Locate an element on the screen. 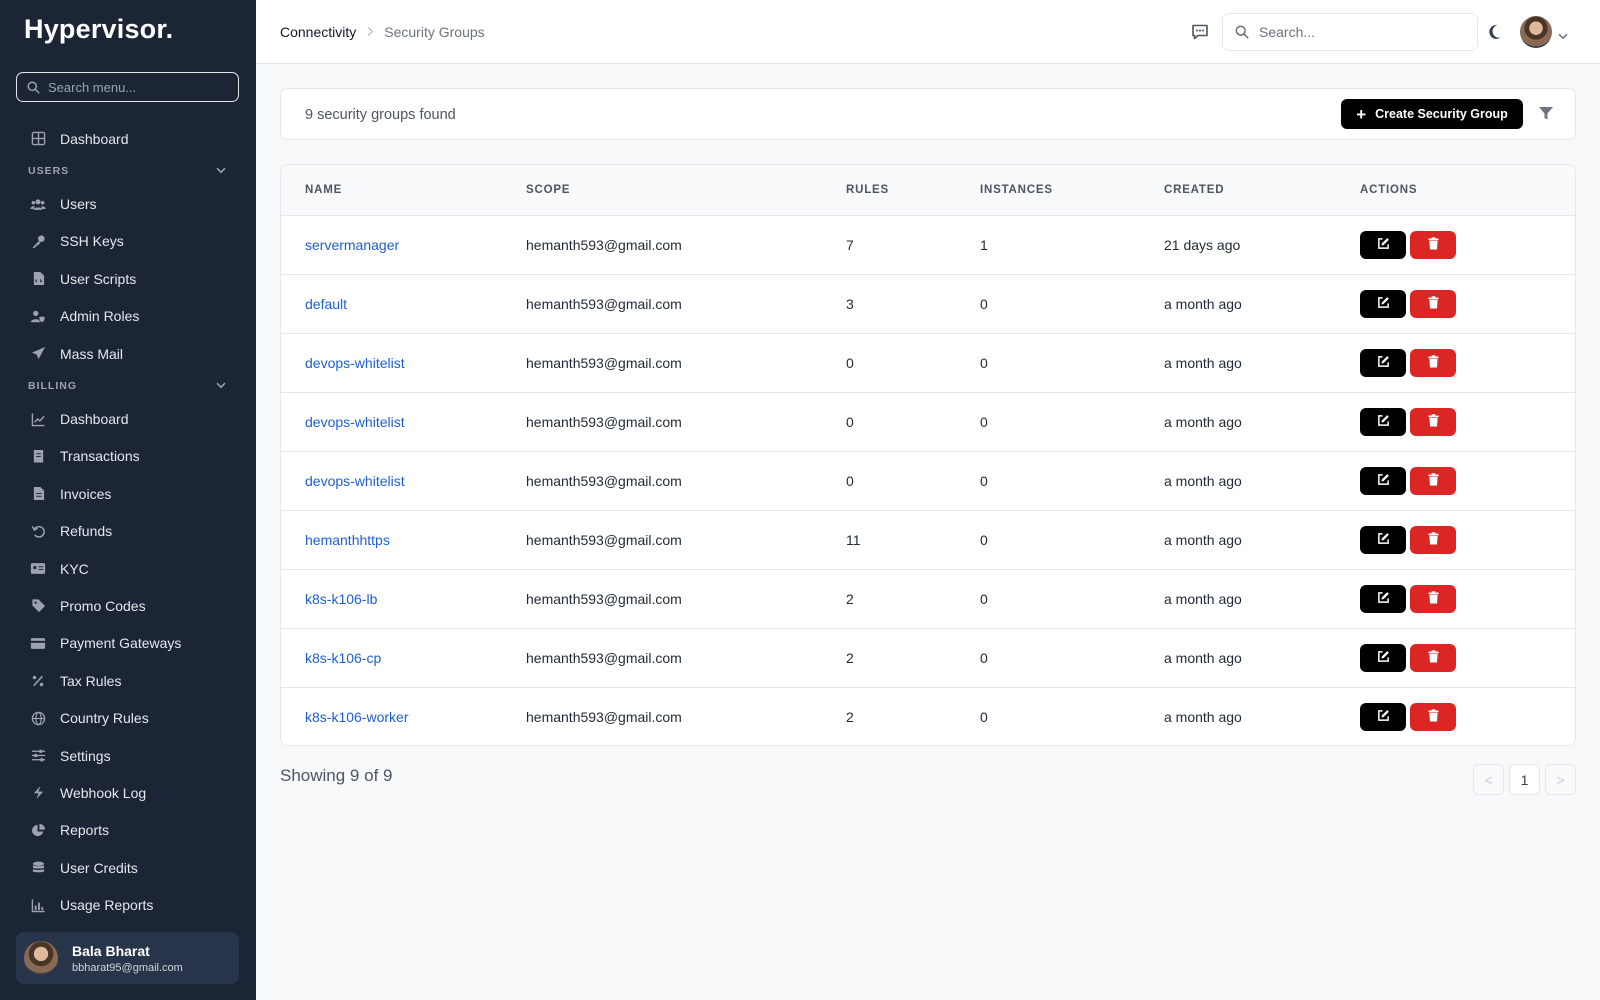  sidebar-item-billing-payment-gateways: Payment Gateways is located at coordinates (128, 643).